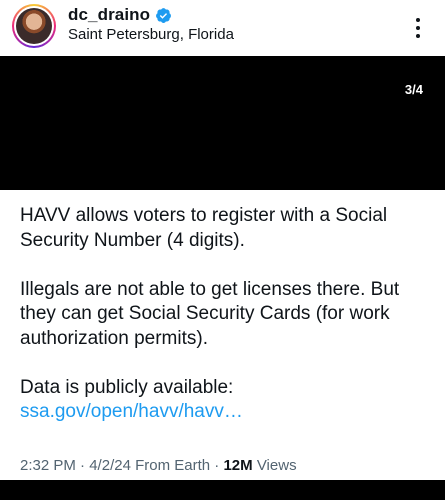  I want to click on post-source: From Earth, so click(173, 465).